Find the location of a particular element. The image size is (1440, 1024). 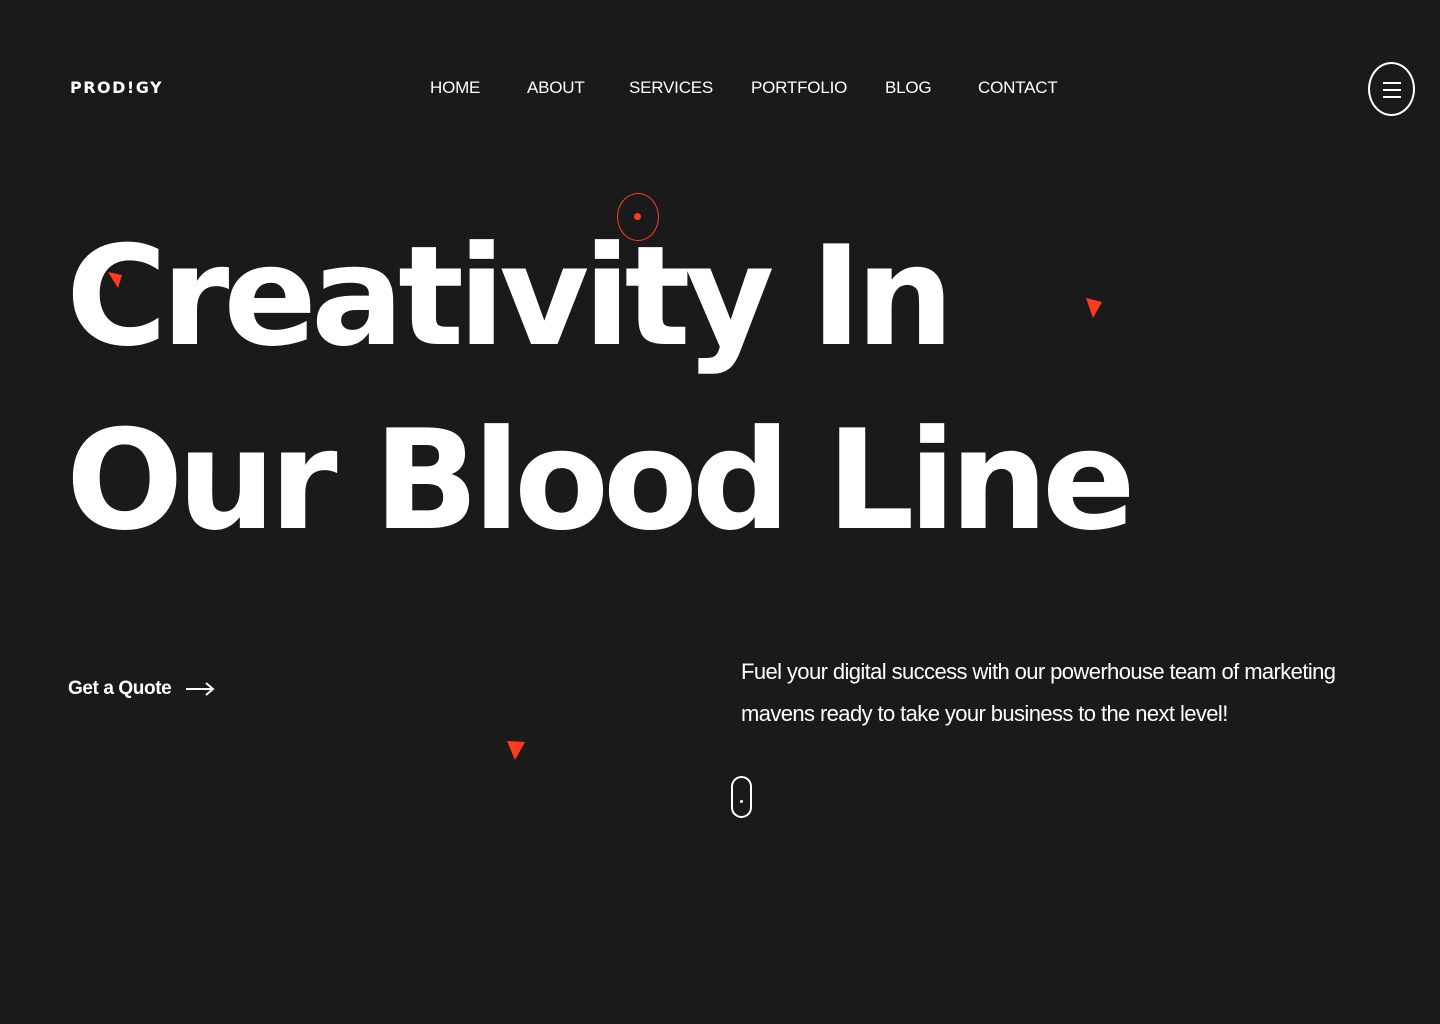

get-quote-label: Get a Quote is located at coordinates (120, 688).